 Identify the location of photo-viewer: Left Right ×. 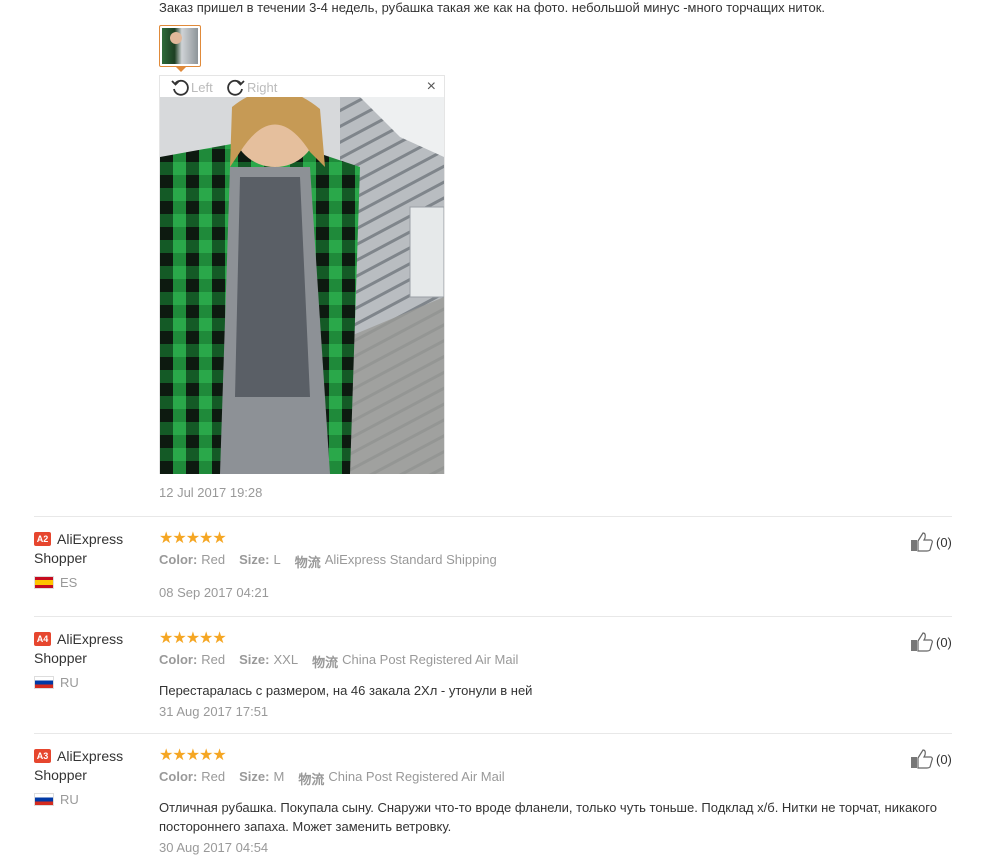
(302, 274).